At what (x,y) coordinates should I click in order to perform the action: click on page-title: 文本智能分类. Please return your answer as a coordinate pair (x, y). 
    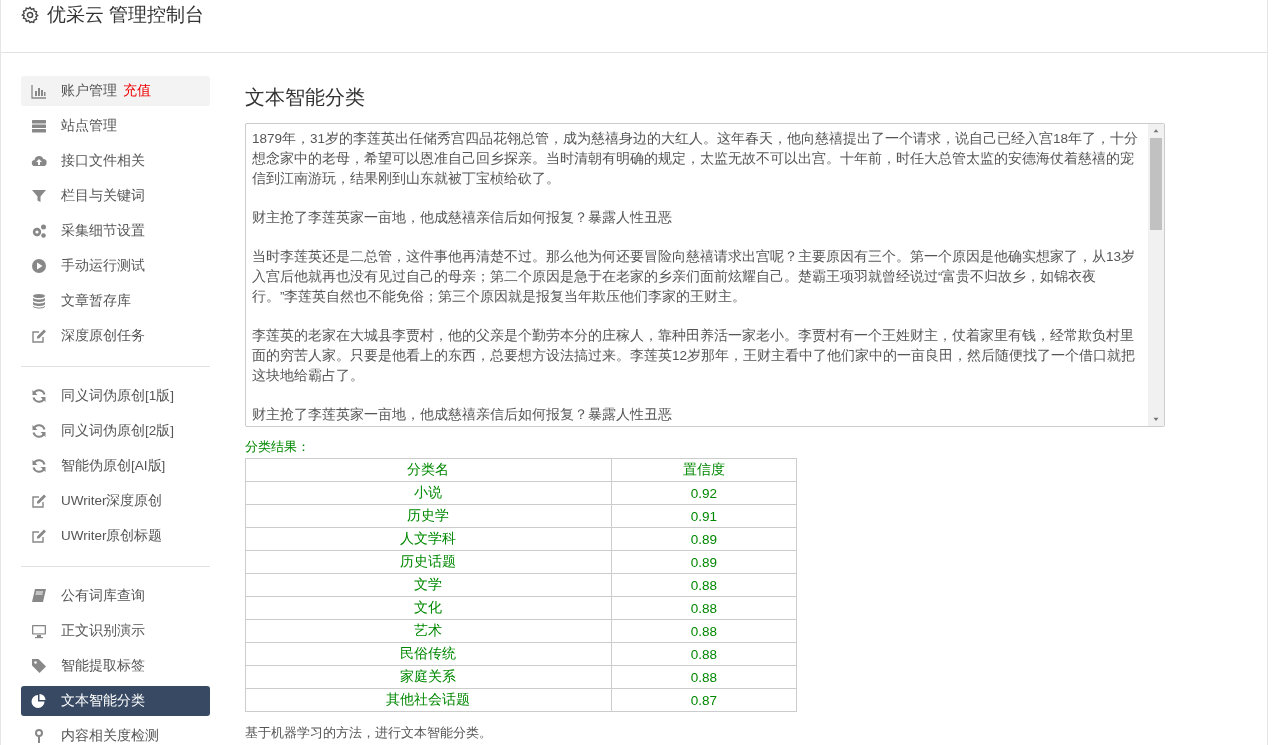
    Looking at the image, I should click on (305, 97).